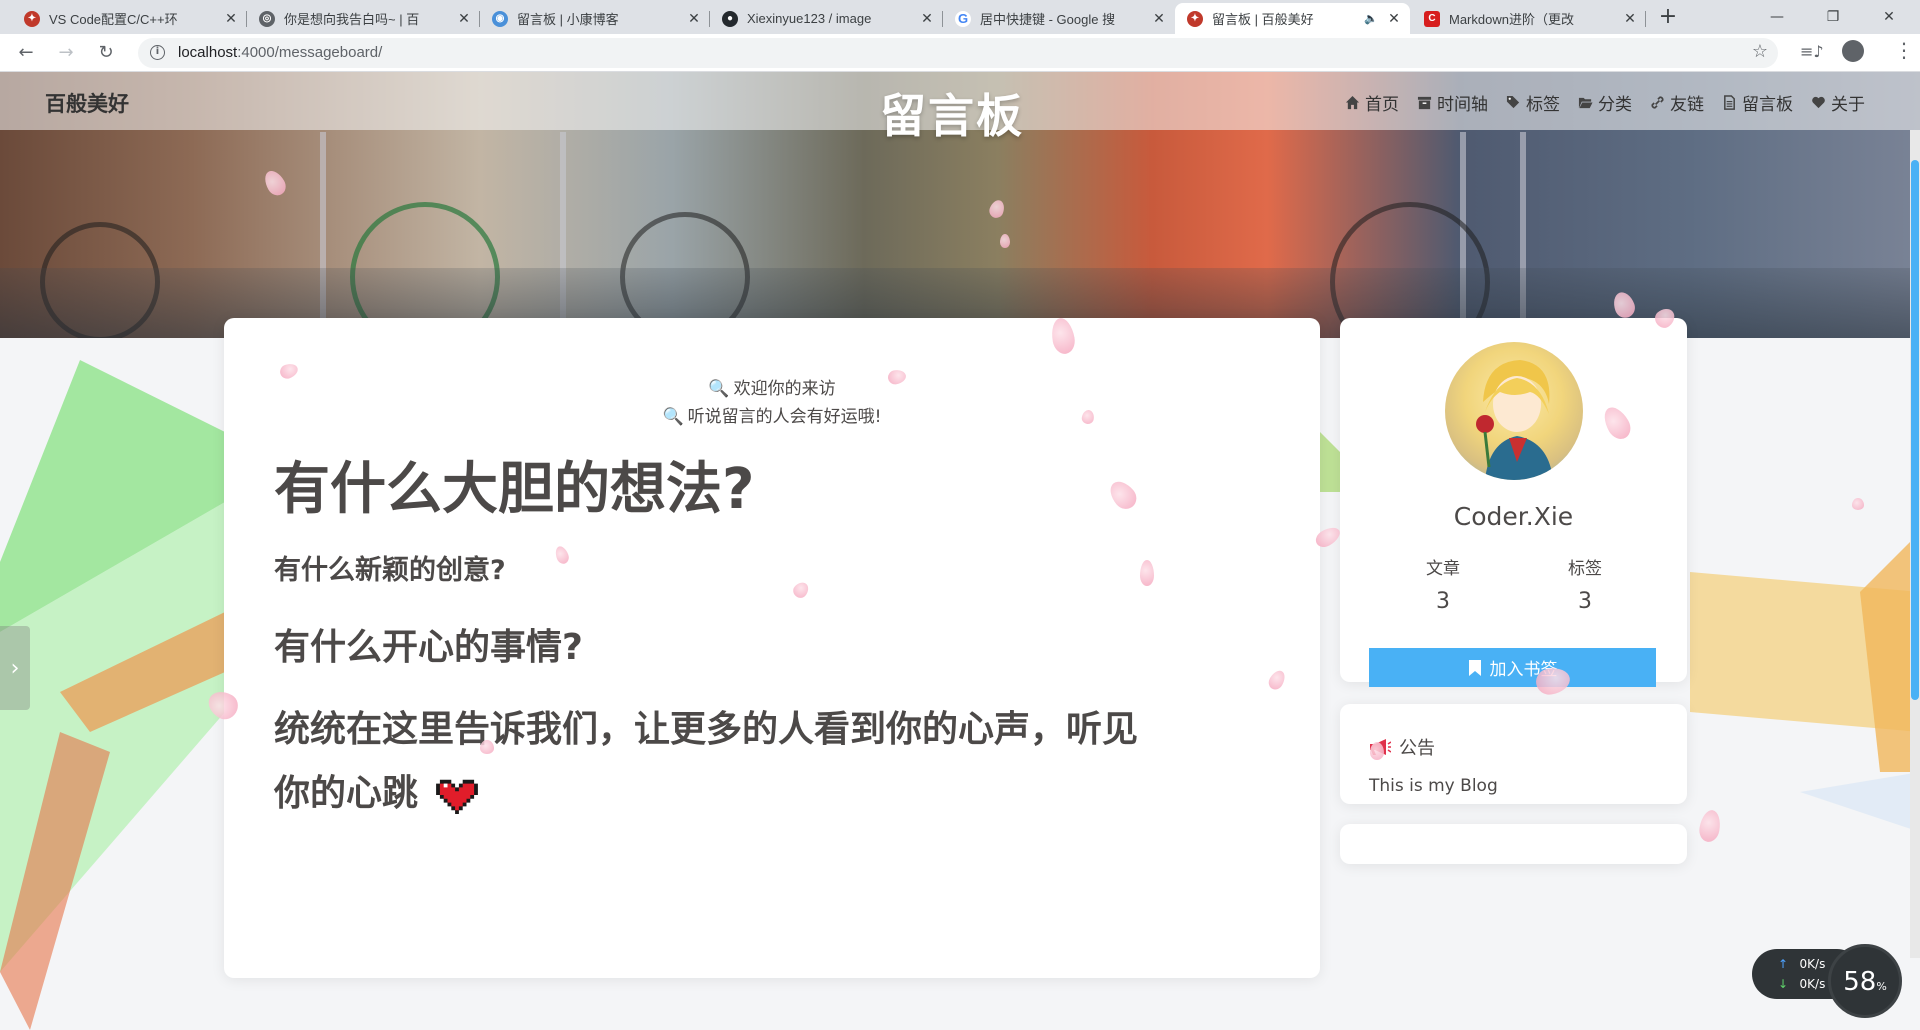 The width and height of the screenshot is (1920, 1030). Describe the element at coordinates (1860, 982) in the screenshot. I see `cpu-usage-value: 58` at that location.